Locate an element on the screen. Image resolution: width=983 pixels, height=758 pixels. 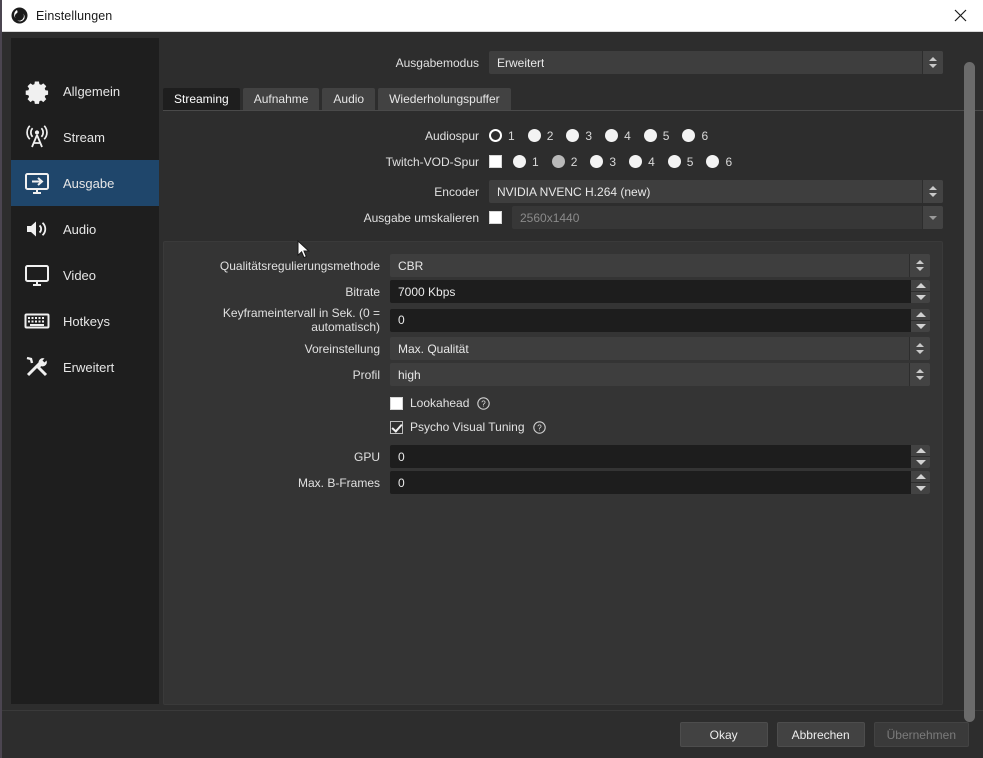
rate-control-row: Qualitätsregulierungsmethode CBR is located at coordinates (553, 265).